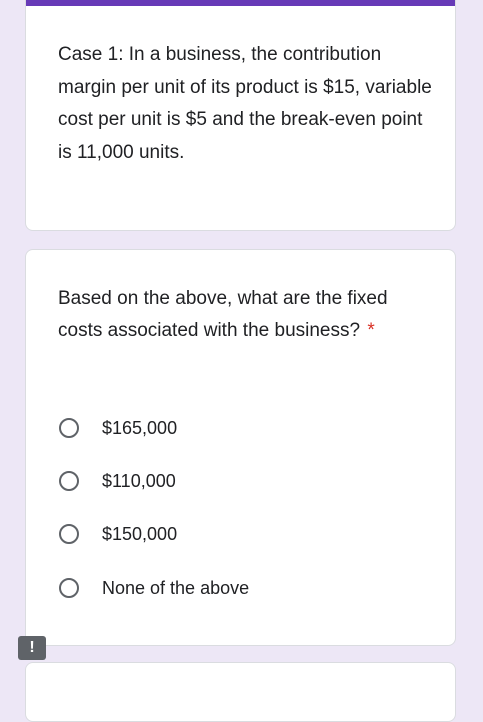 Image resolution: width=483 pixels, height=722 pixels. I want to click on required-asterisk: *, so click(371, 330).